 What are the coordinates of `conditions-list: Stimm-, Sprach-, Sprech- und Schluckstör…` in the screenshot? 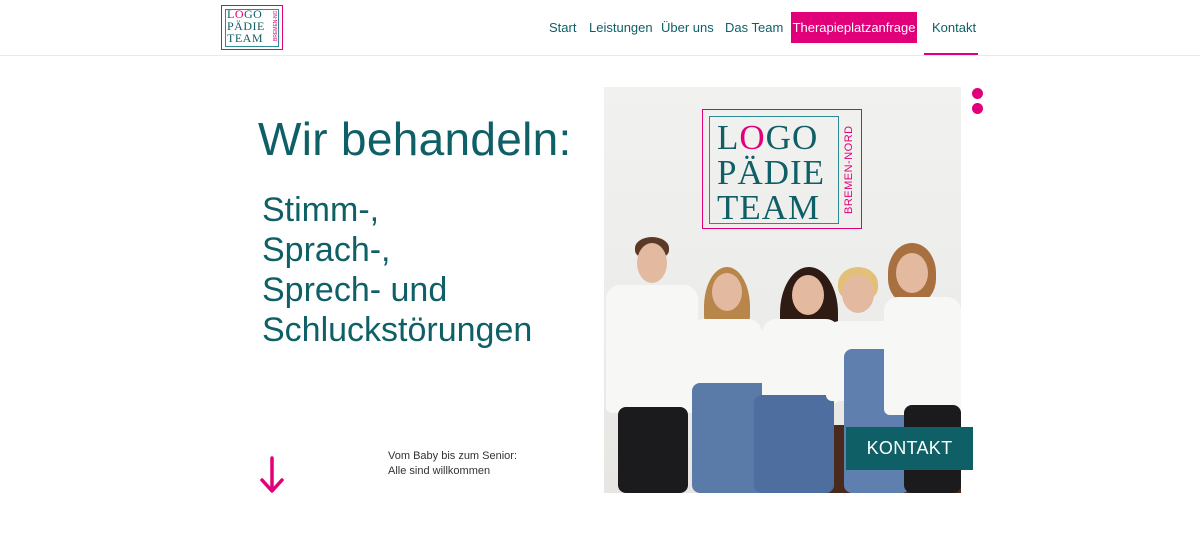 It's located at (427, 270).